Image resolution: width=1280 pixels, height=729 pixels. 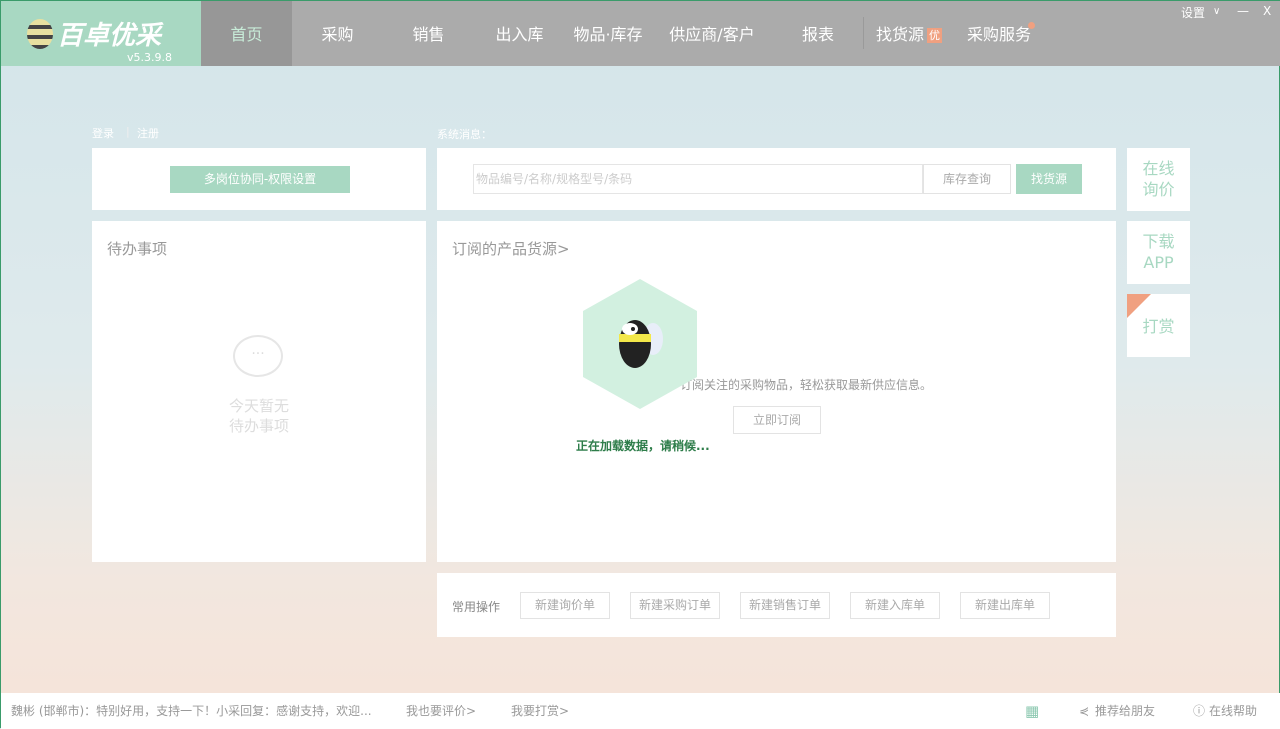 What do you see at coordinates (246, 33) in the screenshot?
I see `nav-home: 首页` at bounding box center [246, 33].